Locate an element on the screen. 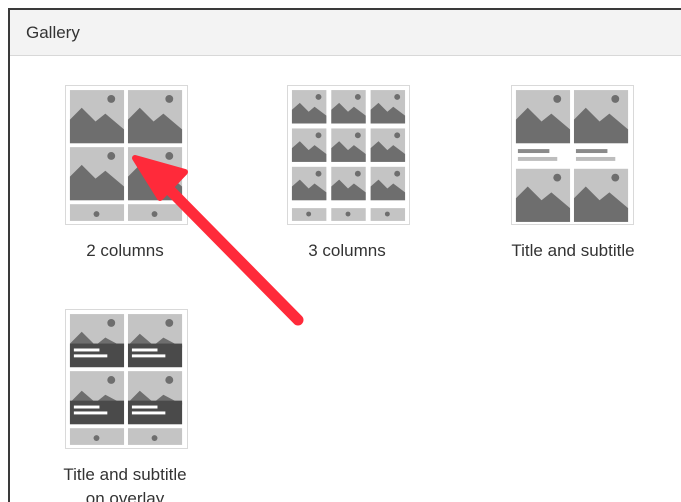 The height and width of the screenshot is (502, 681). layout-option-2-columns: 2 columns is located at coordinates (125, 175).